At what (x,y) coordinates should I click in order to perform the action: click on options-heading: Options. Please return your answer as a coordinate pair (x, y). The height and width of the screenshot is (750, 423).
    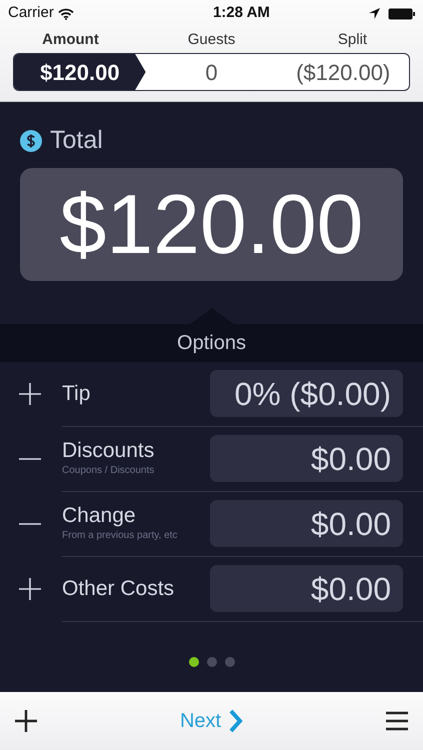
    Looking at the image, I should click on (211, 343).